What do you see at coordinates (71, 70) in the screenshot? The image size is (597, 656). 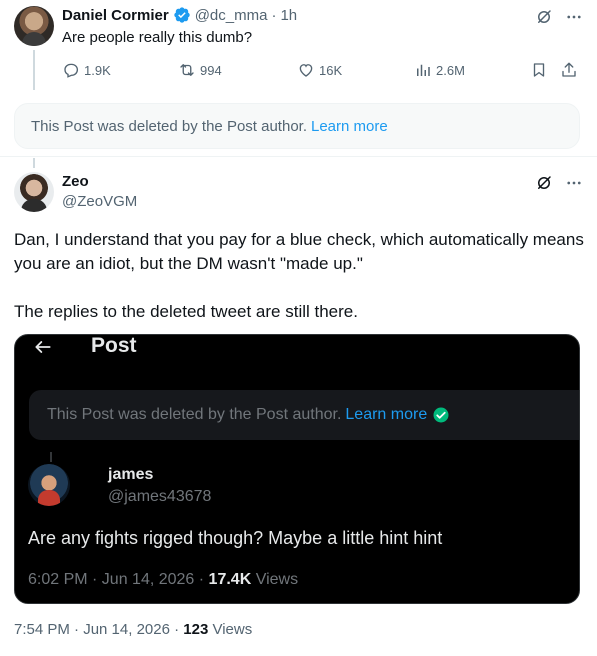 I see `reply-icon` at bounding box center [71, 70].